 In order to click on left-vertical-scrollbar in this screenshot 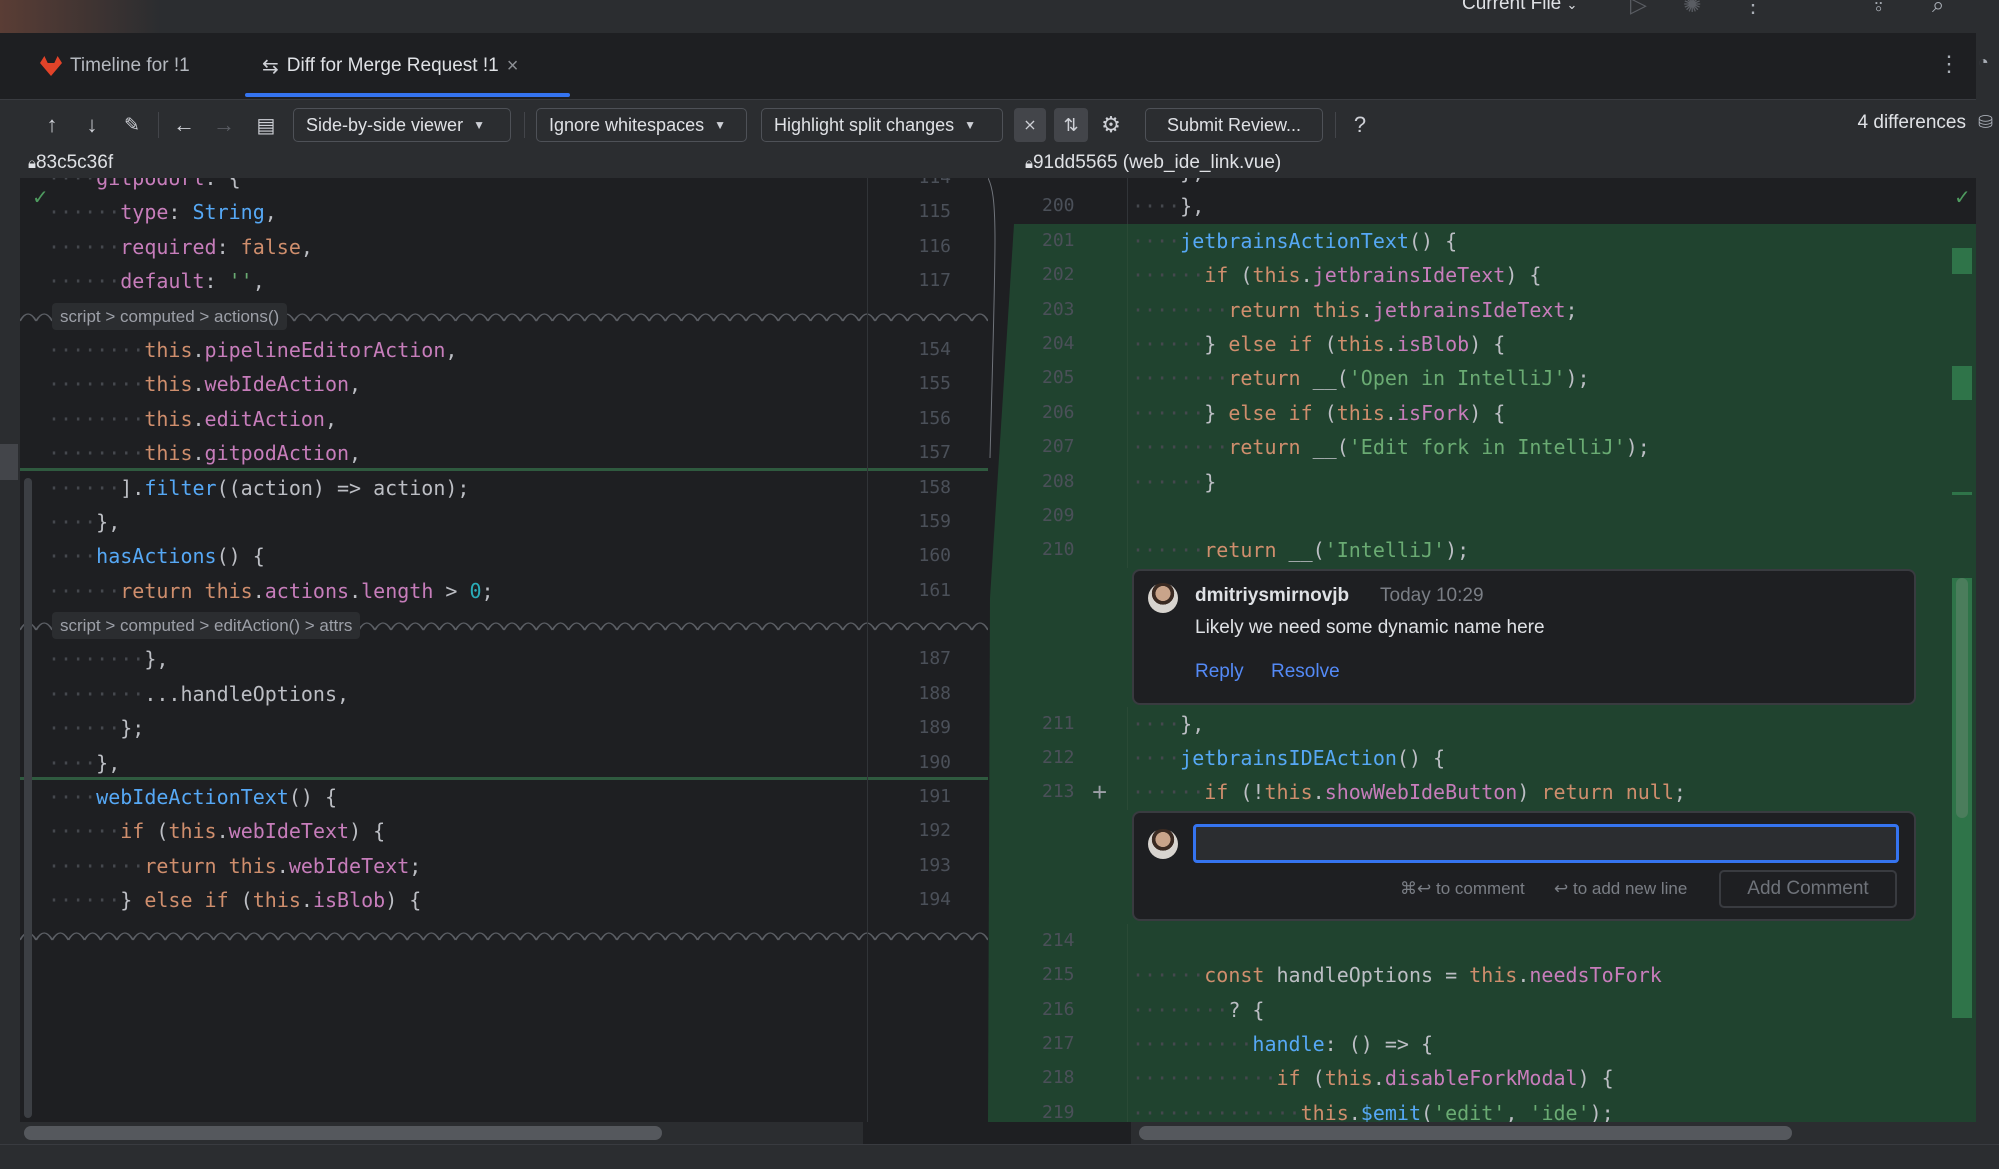, I will do `click(28, 798)`.